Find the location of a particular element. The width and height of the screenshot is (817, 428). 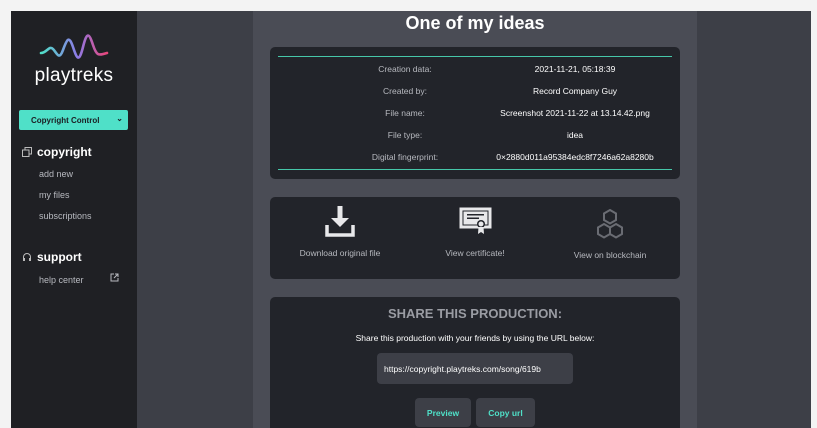

copy-url-button: Copy url is located at coordinates (505, 412).